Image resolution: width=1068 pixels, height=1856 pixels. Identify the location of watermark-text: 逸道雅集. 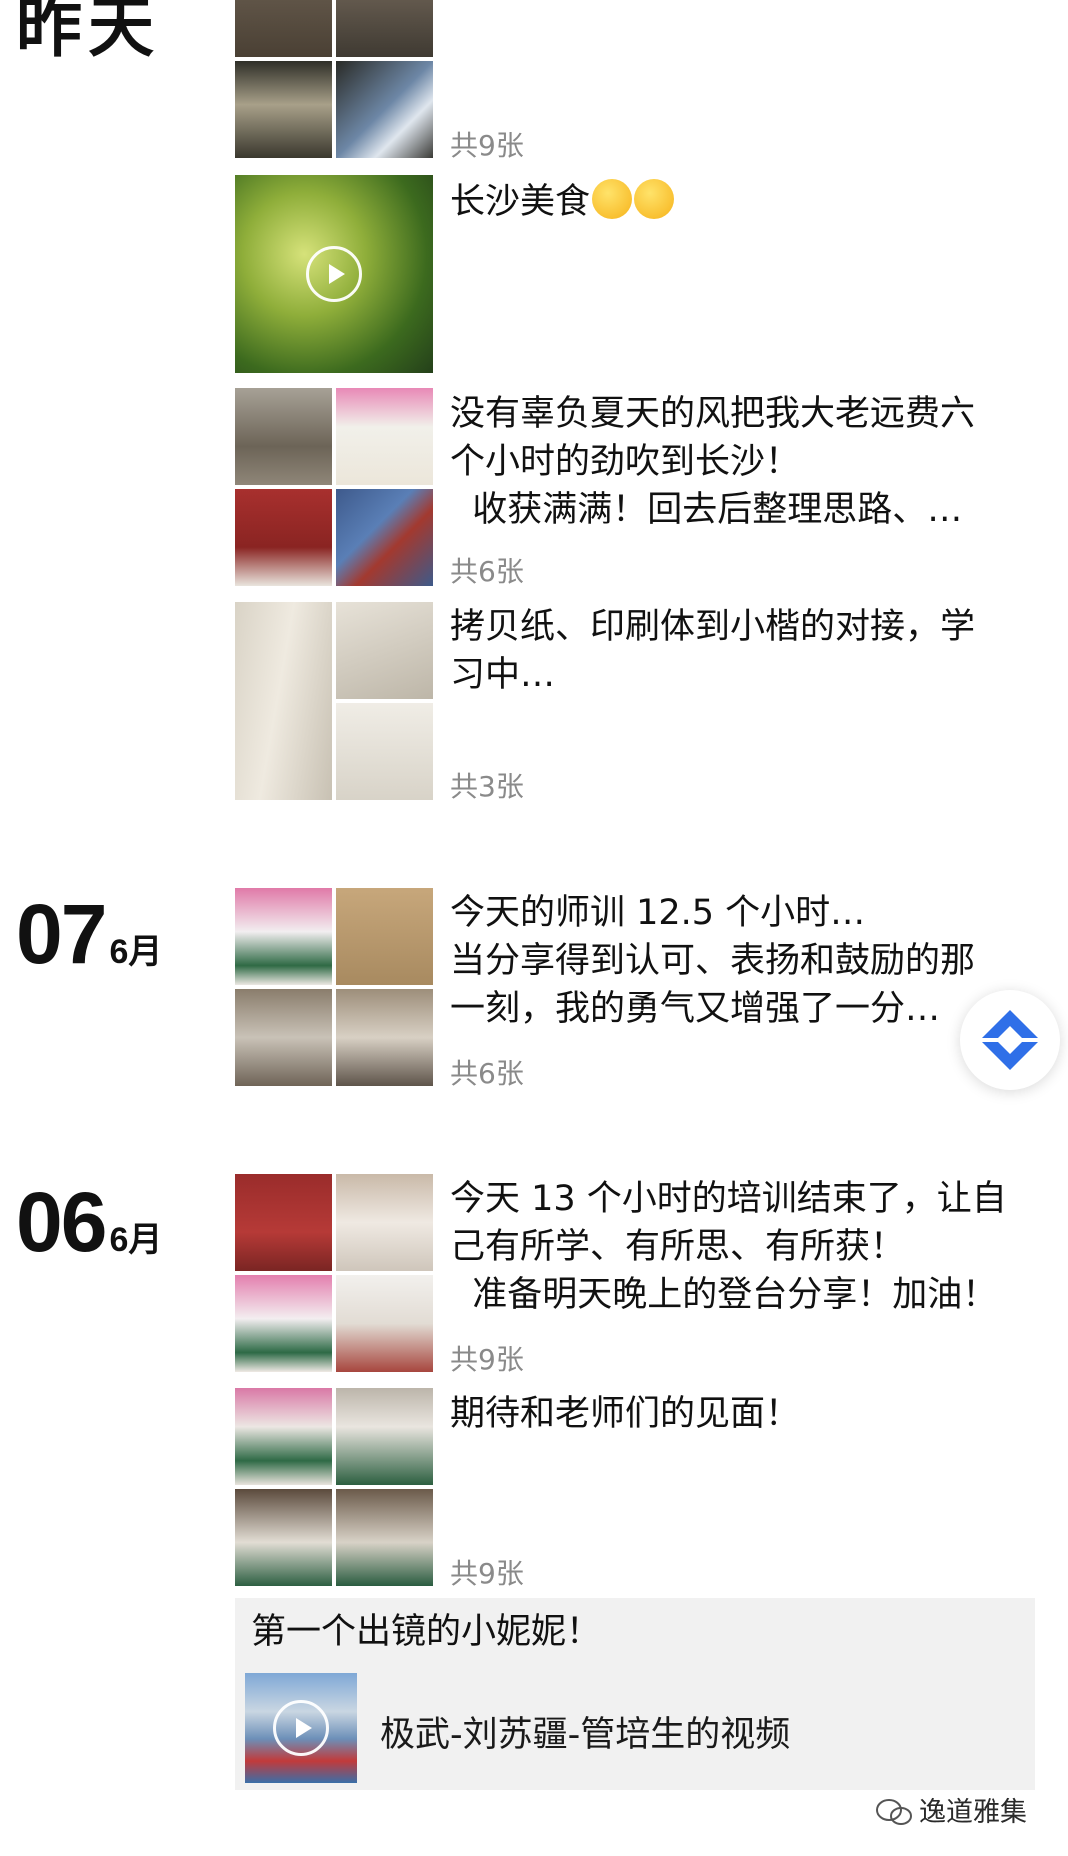
(973, 1812).